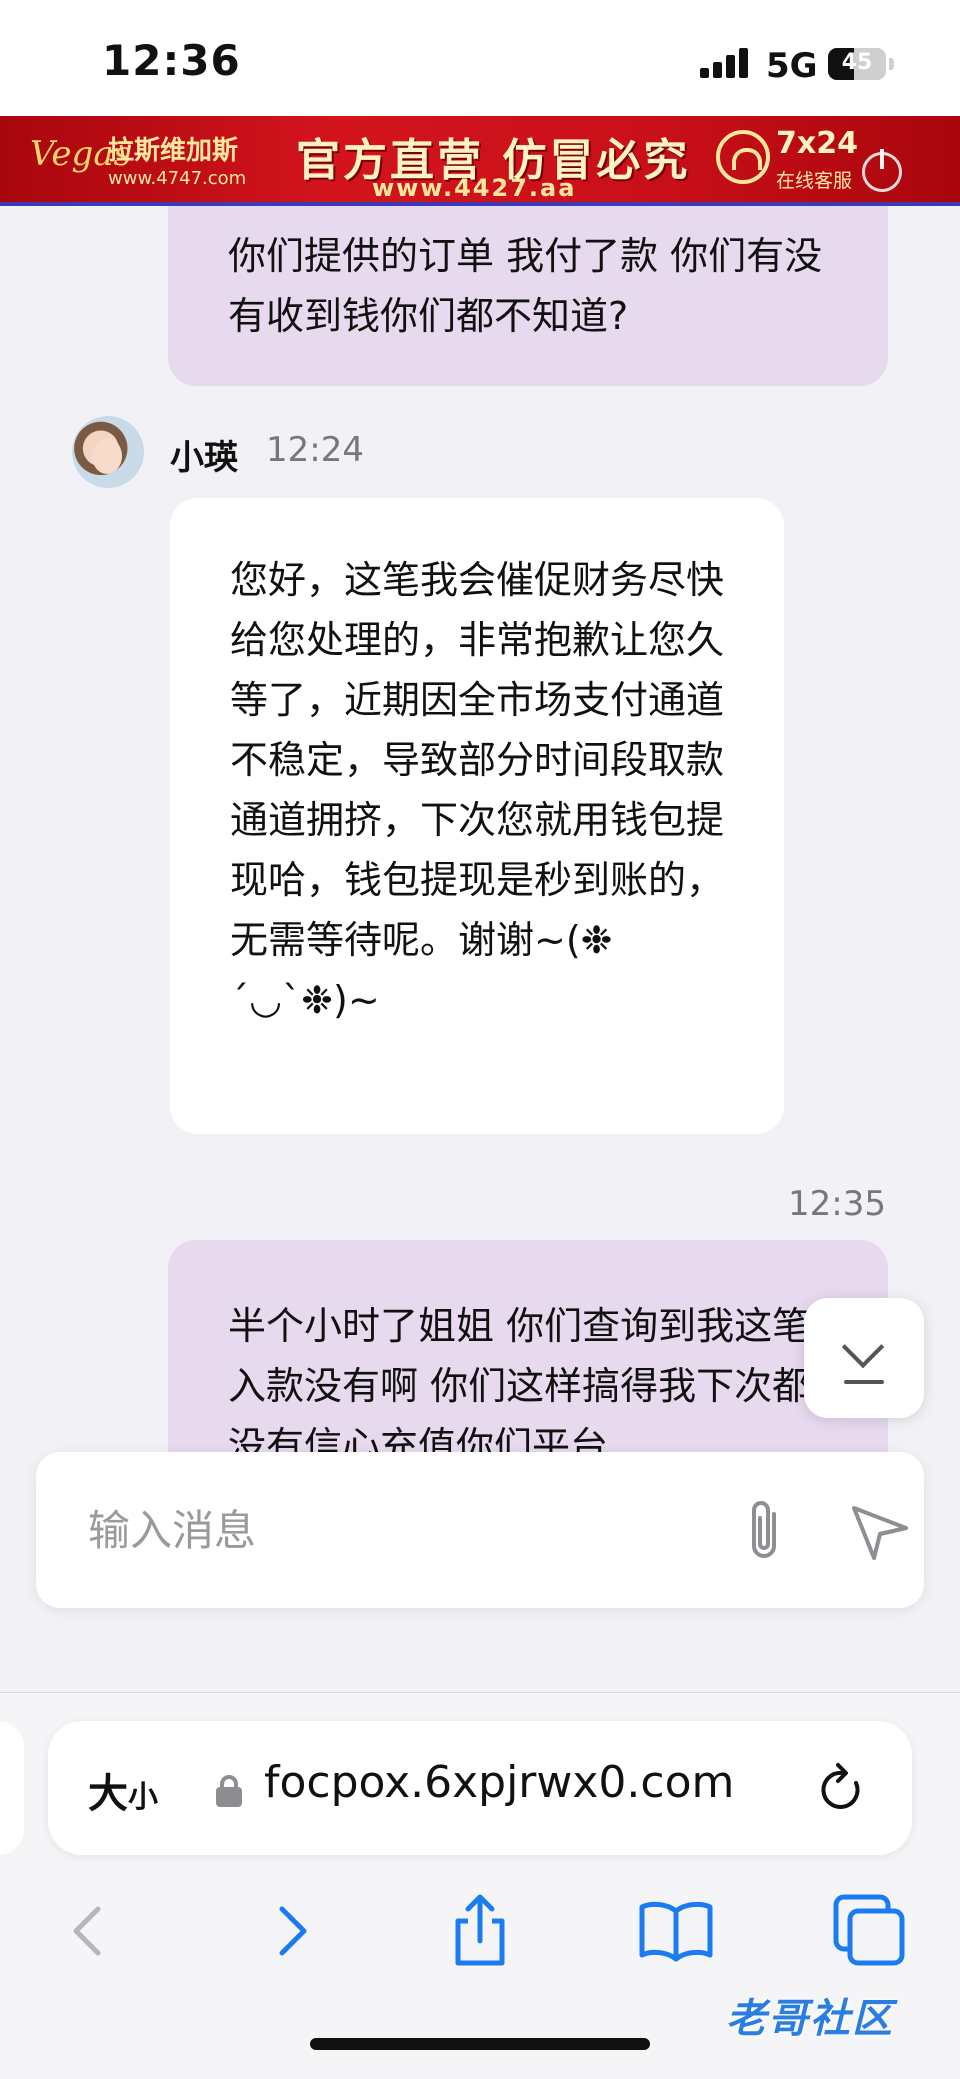  I want to click on back-button, so click(90, 1931).